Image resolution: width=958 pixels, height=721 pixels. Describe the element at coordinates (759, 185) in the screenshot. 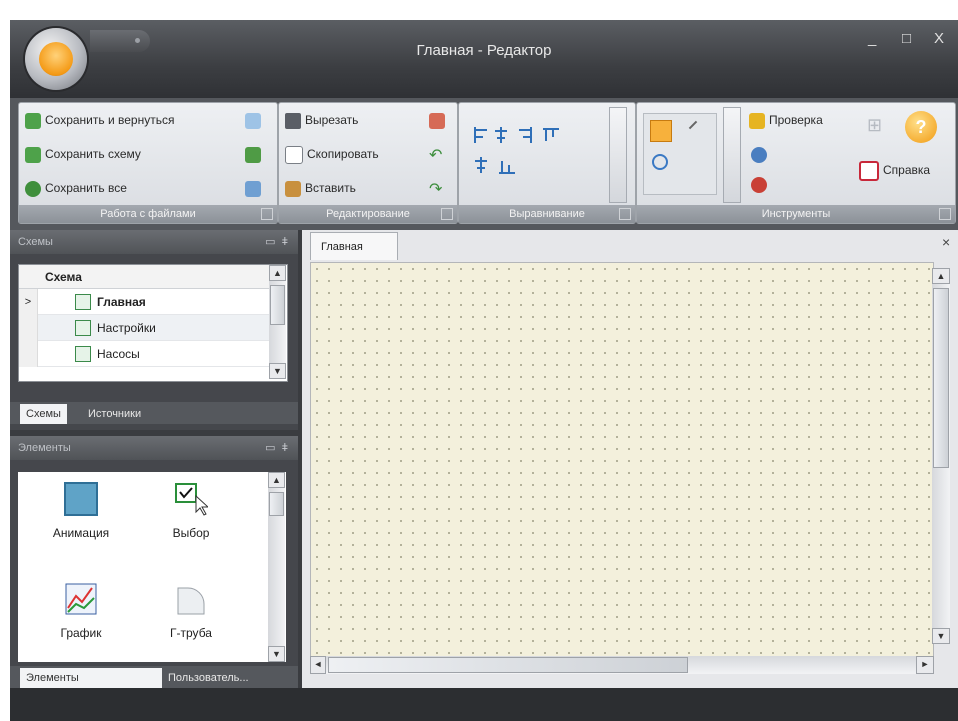

I see `bug-icon` at that location.